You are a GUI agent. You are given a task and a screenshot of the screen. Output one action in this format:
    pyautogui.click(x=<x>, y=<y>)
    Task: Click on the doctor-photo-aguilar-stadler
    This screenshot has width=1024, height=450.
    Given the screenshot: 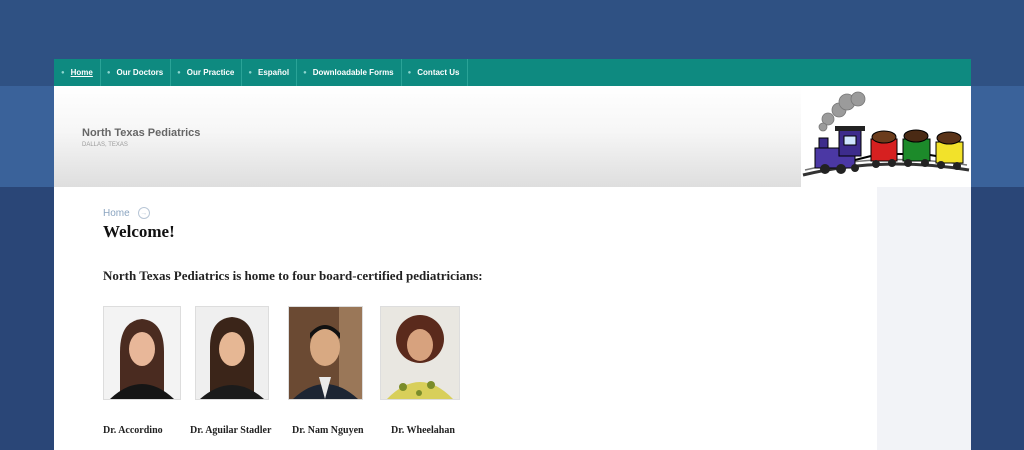 What is the action you would take?
    pyautogui.click(x=232, y=353)
    